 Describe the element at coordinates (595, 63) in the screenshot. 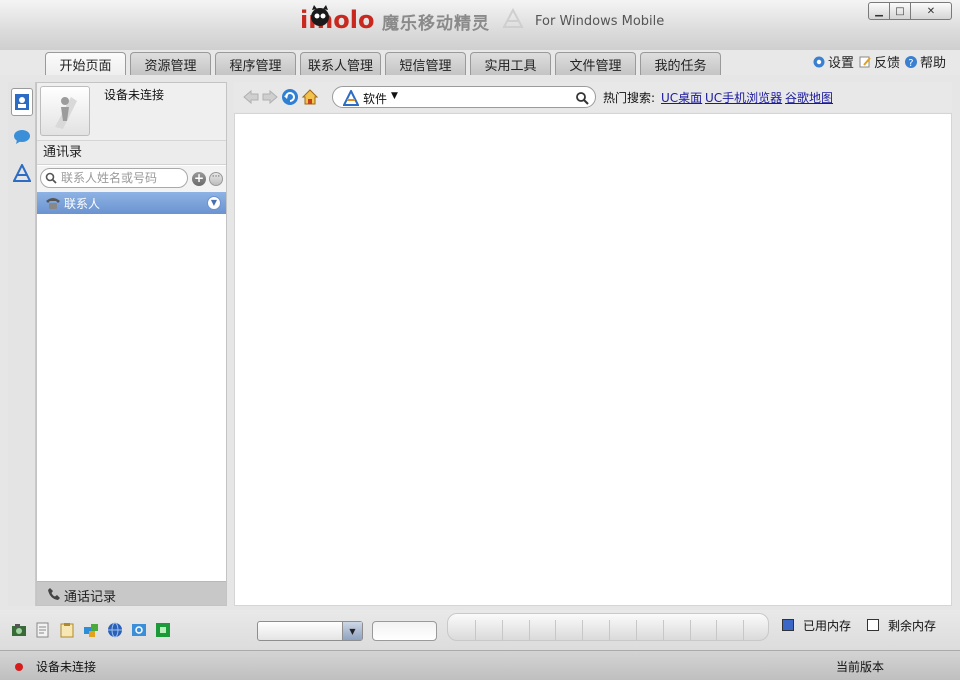

I see `tab-file-manager: 文件管理` at that location.